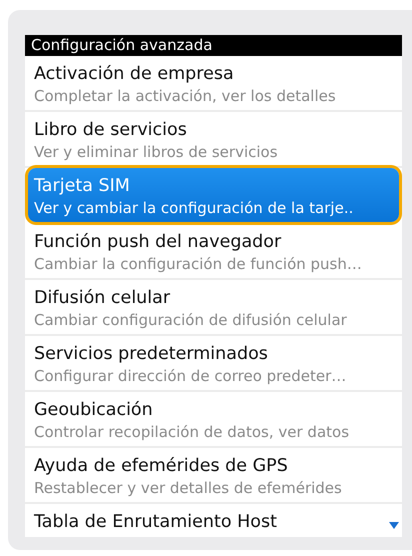  Describe the element at coordinates (134, 74) in the screenshot. I see `item-title: Activación de empresa` at that location.